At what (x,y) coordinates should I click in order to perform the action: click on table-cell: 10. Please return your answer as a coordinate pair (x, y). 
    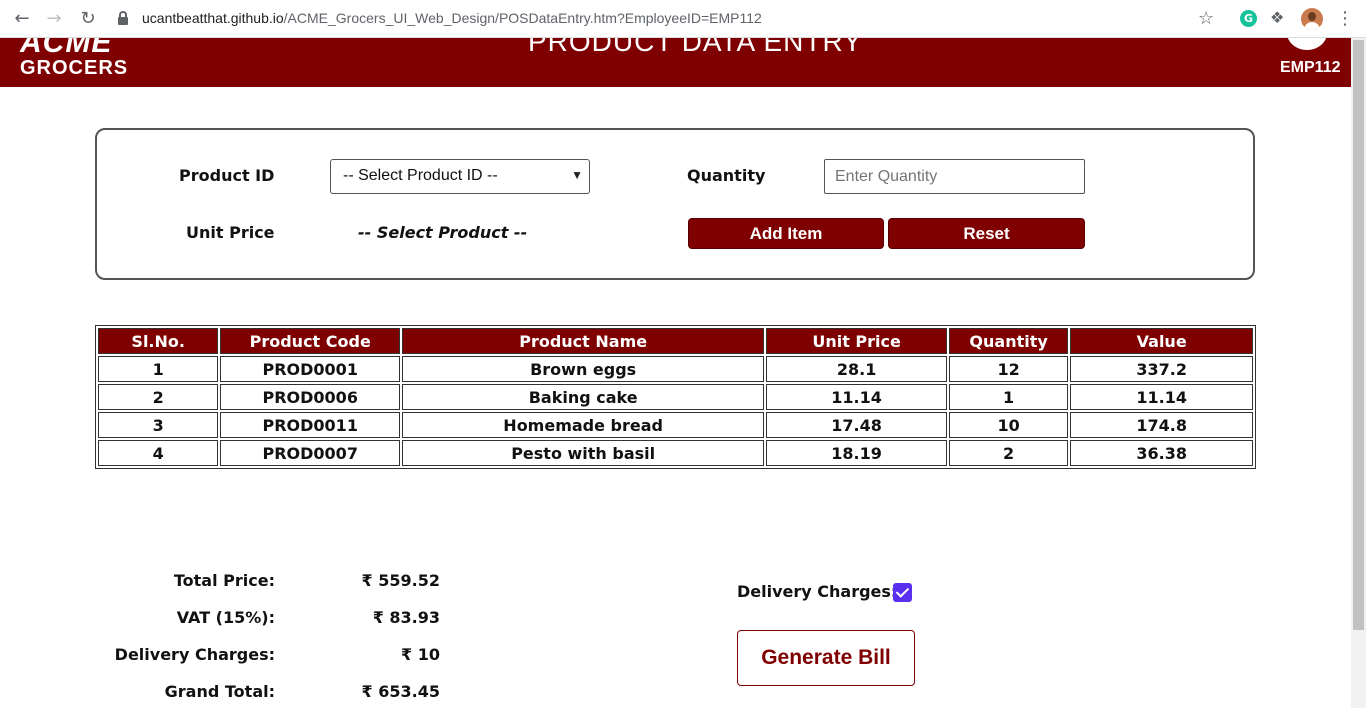
    Looking at the image, I should click on (1008, 425).